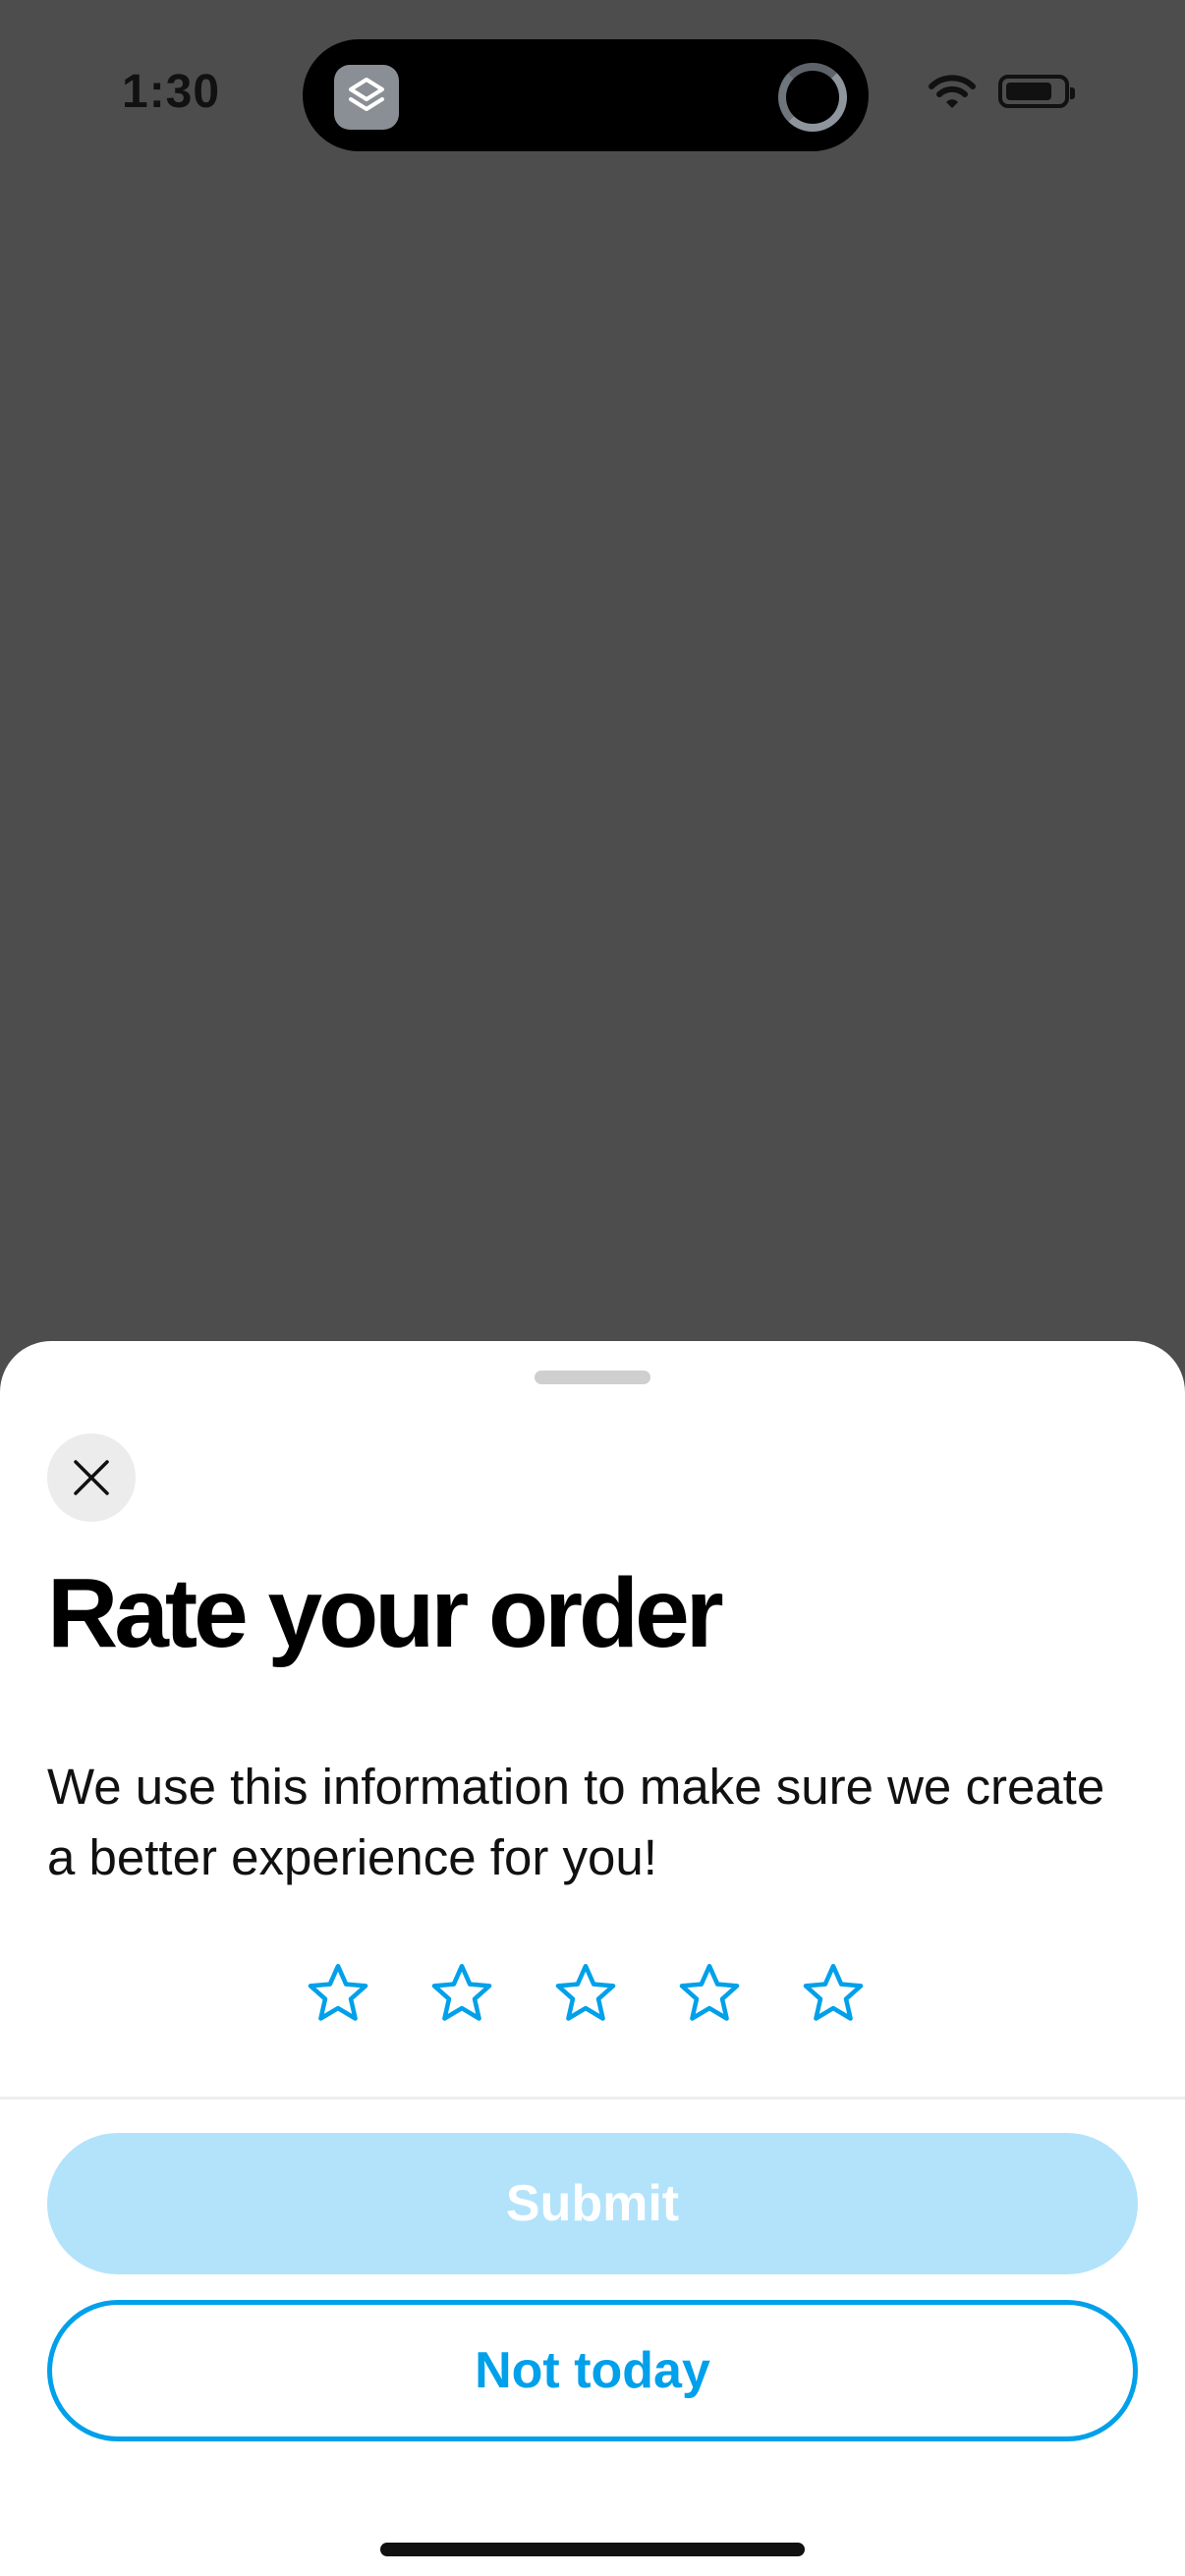 This screenshot has width=1185, height=2576. Describe the element at coordinates (953, 91) in the screenshot. I see `wifi-icon` at that location.